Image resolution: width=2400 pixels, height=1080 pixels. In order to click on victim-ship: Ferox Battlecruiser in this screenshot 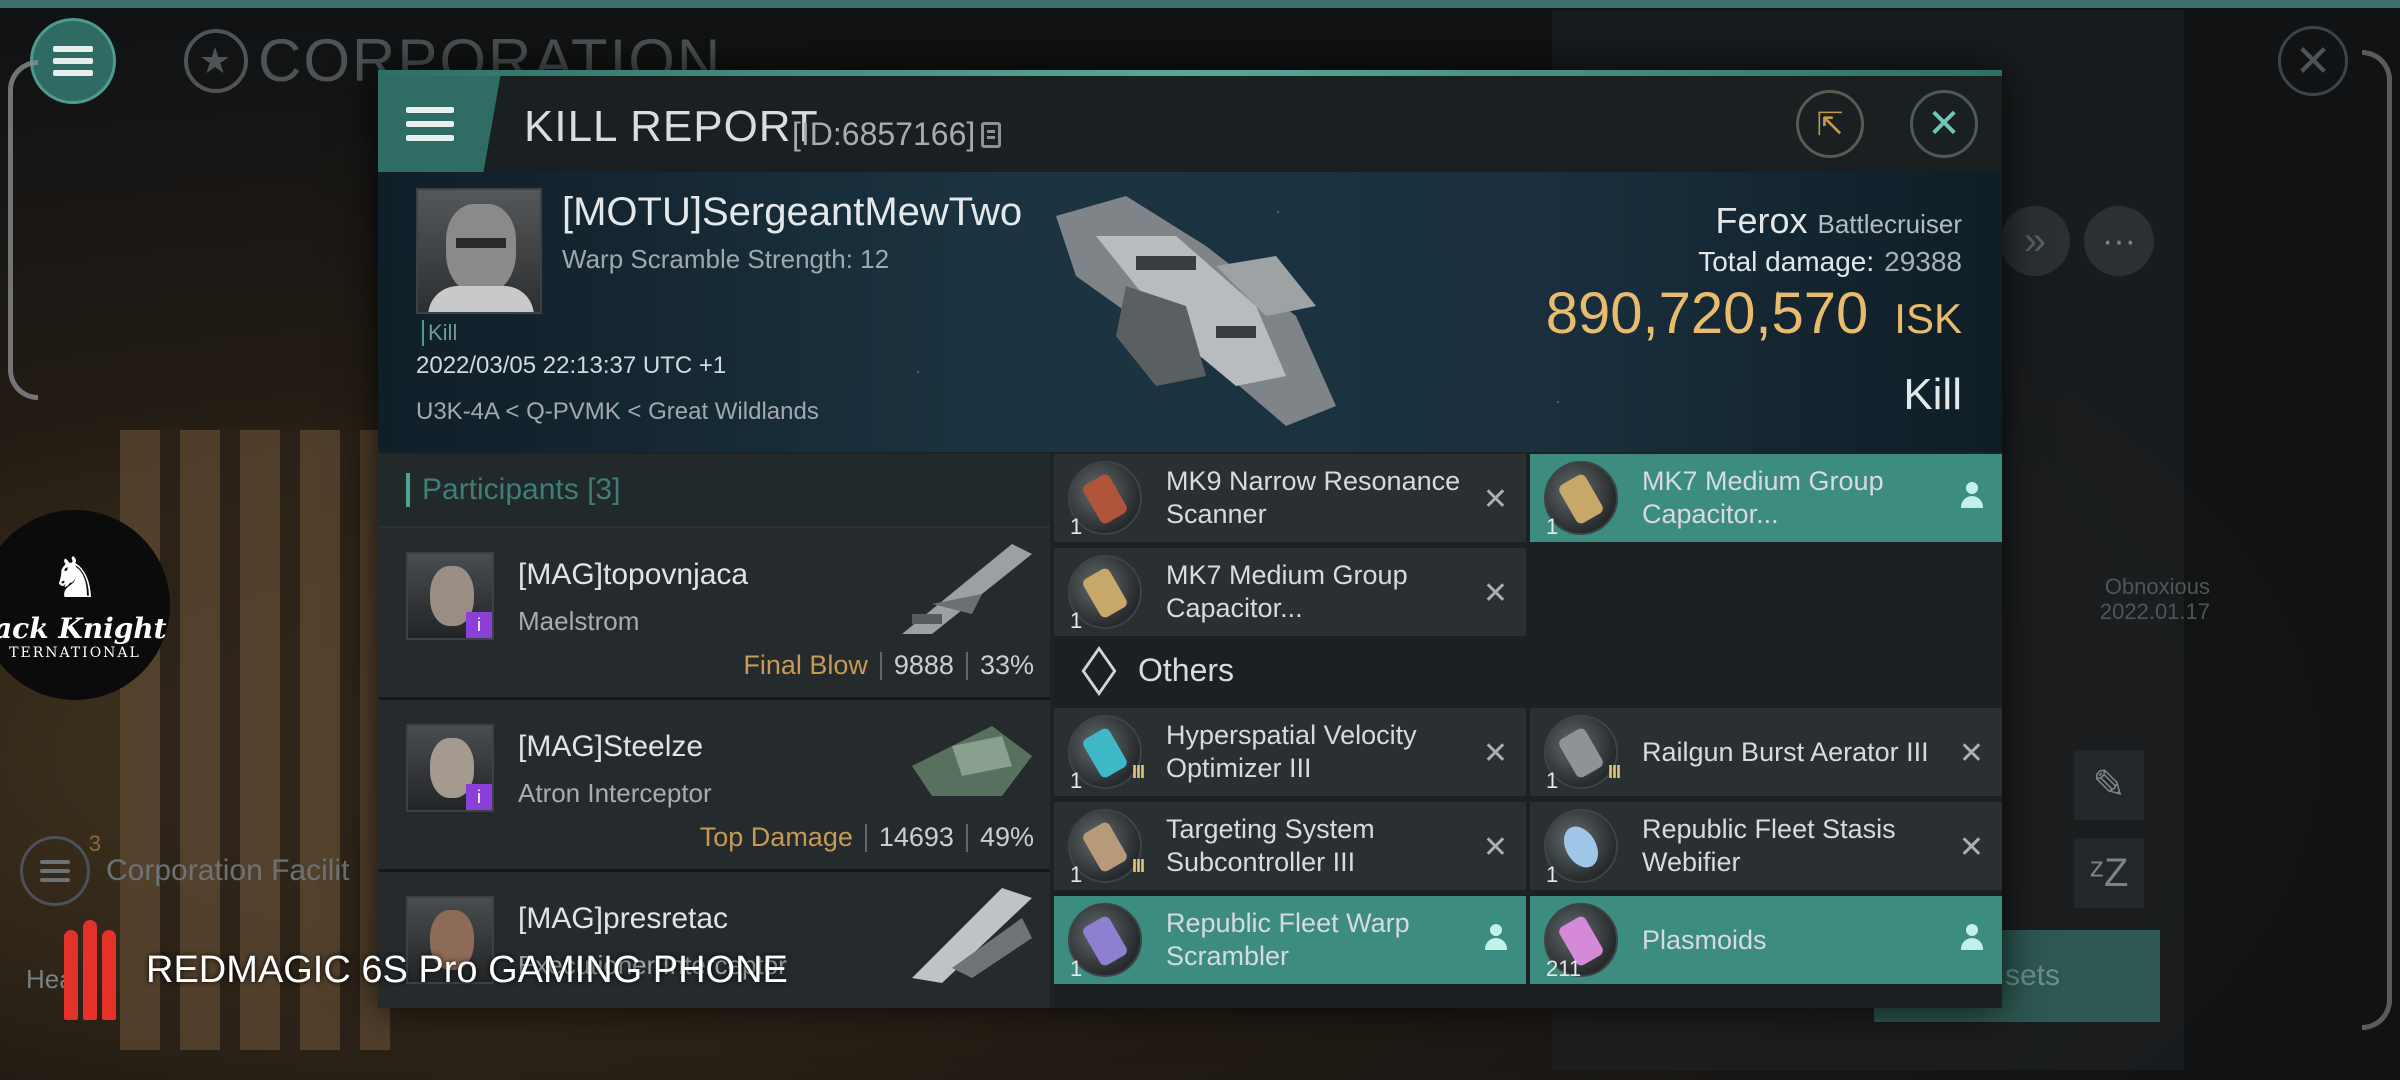, I will do `click(1838, 220)`.